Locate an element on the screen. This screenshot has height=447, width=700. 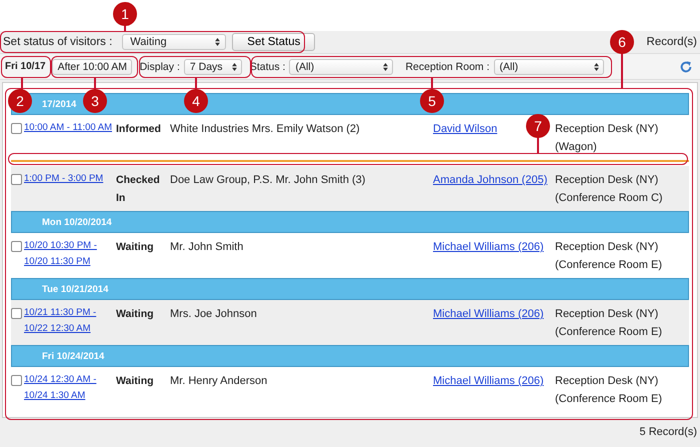
time-link: 10/20 10:30 PM - 10/20 11:30 PM is located at coordinates (60, 254).